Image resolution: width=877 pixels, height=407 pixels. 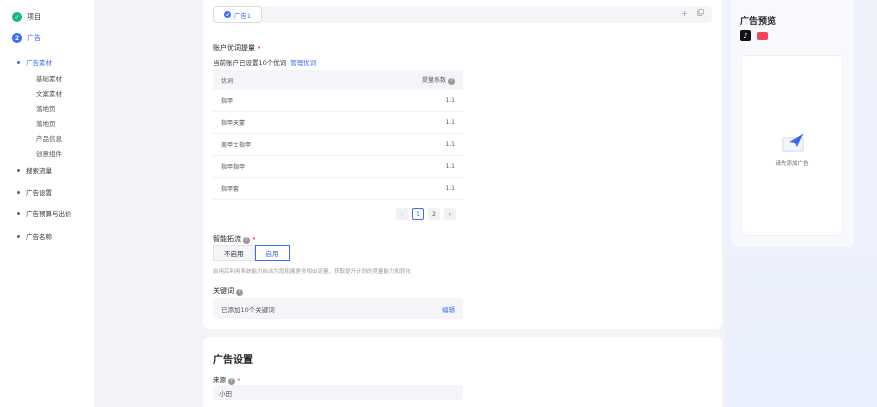 What do you see at coordinates (234, 253) in the screenshot?
I see `disable-option: 不启用` at bounding box center [234, 253].